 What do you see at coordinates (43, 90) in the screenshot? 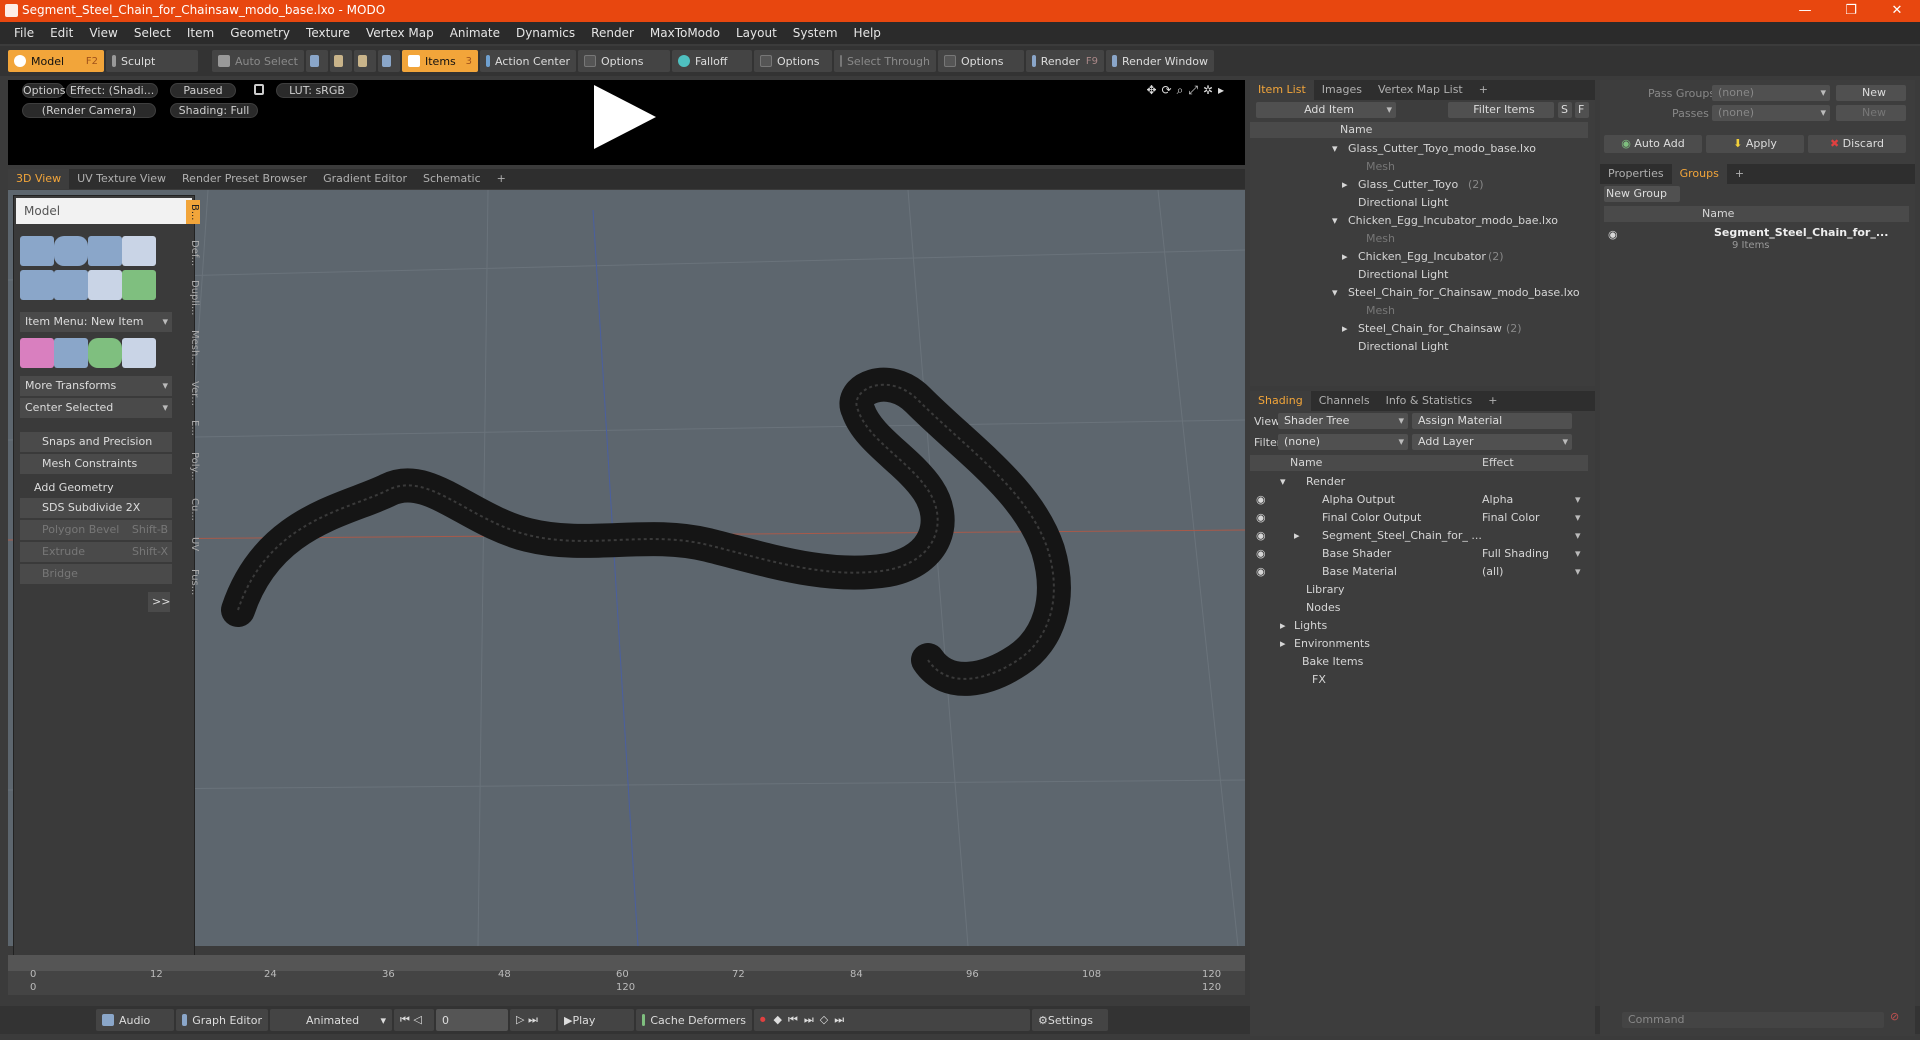
I see `preview-options-button: Options` at bounding box center [43, 90].